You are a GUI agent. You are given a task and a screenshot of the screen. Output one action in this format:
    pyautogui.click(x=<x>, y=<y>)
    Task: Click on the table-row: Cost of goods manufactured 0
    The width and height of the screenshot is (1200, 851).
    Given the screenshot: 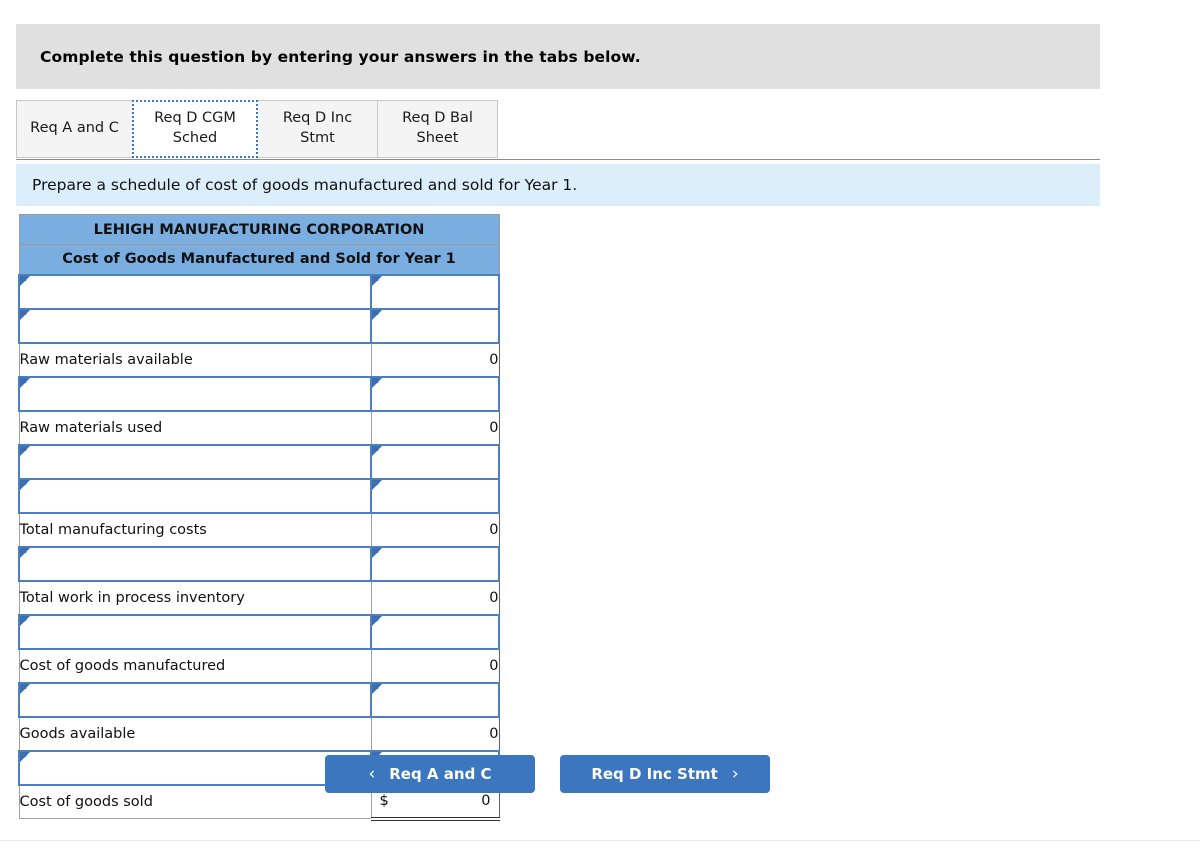 What is the action you would take?
    pyautogui.click(x=259, y=665)
    